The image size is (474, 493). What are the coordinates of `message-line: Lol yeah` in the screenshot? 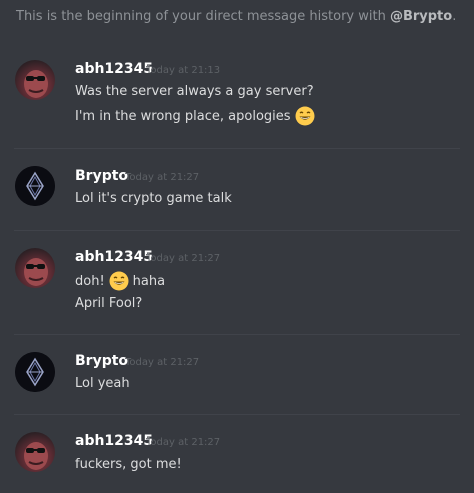 It's located at (102, 383).